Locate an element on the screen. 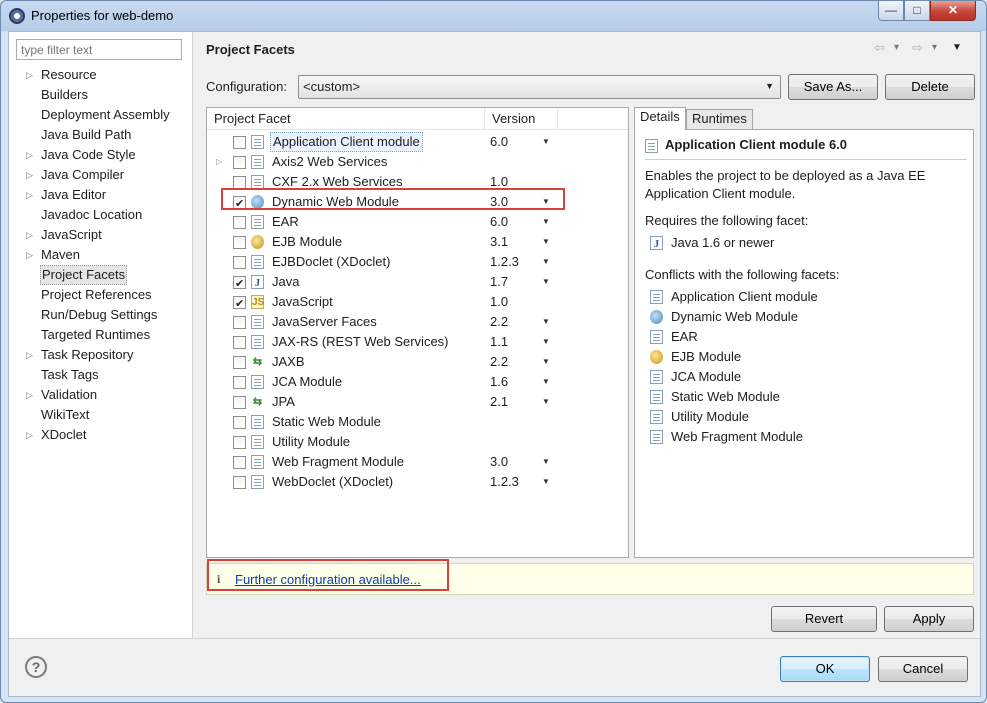 The width and height of the screenshot is (987, 703). sidebar-item-project-facets: Project Facets is located at coordinates (101, 275).